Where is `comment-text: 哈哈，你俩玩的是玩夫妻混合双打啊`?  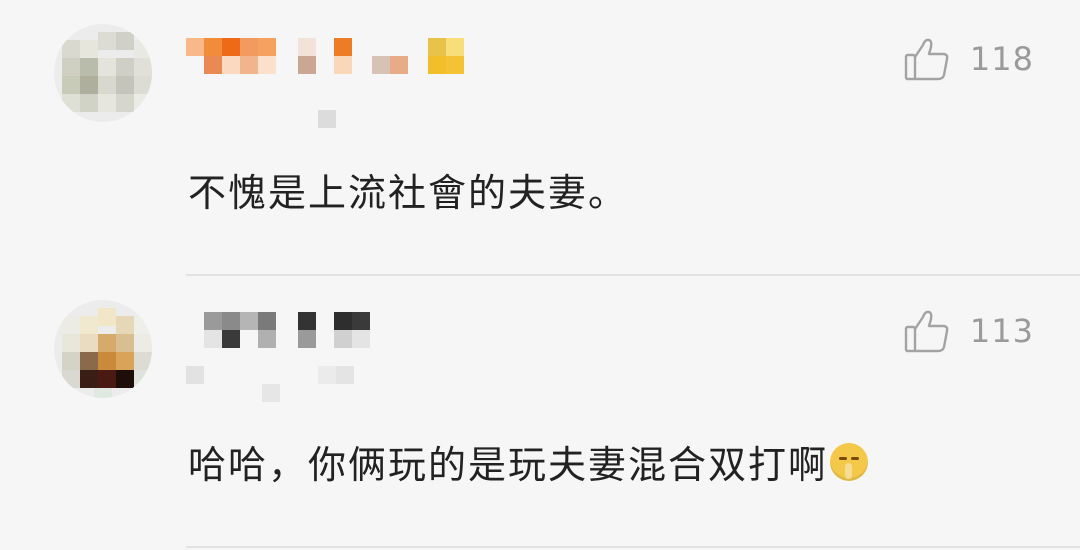 comment-text: 哈哈，你俩玩的是玩夫妻混合双打啊 is located at coordinates (528, 461).